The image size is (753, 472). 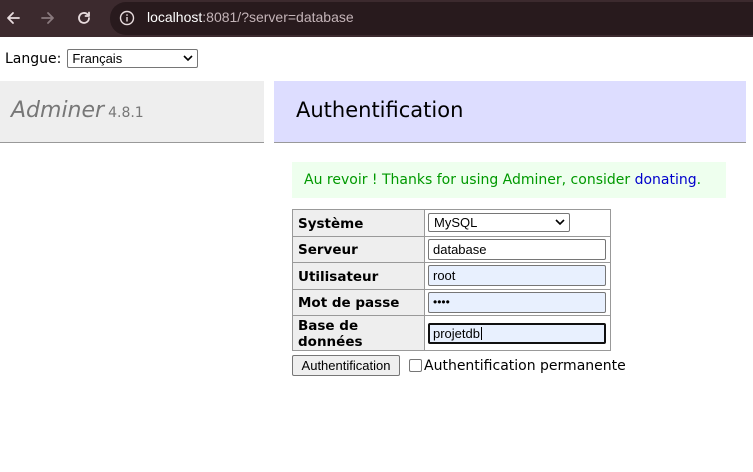 I want to click on username-row: Utilisateur root, so click(x=451, y=276).